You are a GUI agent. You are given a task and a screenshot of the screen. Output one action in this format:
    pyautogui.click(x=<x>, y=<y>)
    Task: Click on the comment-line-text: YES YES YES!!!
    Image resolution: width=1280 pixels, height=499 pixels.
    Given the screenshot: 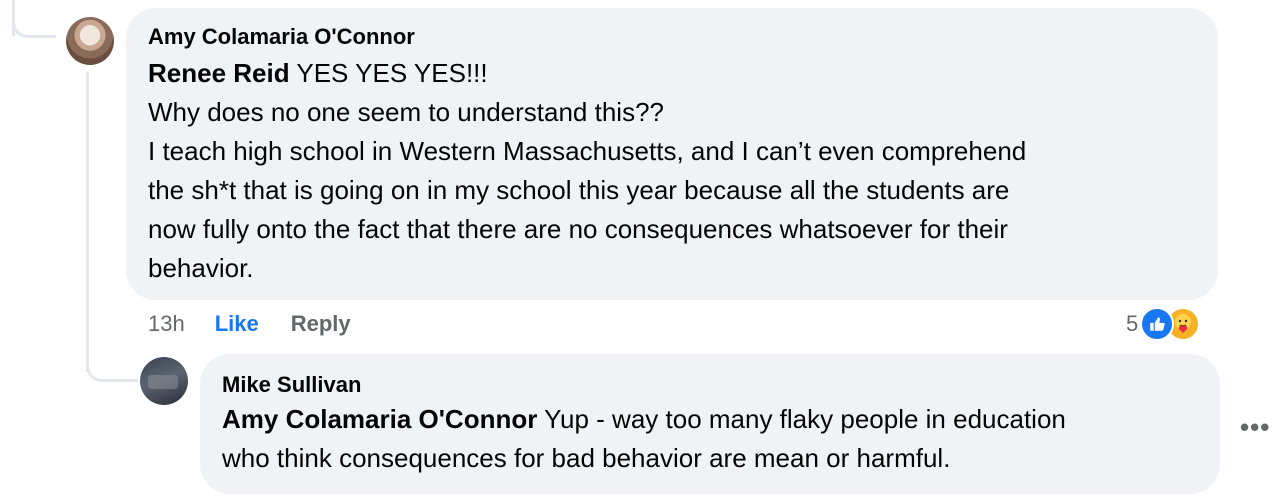 What is the action you would take?
    pyautogui.click(x=388, y=73)
    